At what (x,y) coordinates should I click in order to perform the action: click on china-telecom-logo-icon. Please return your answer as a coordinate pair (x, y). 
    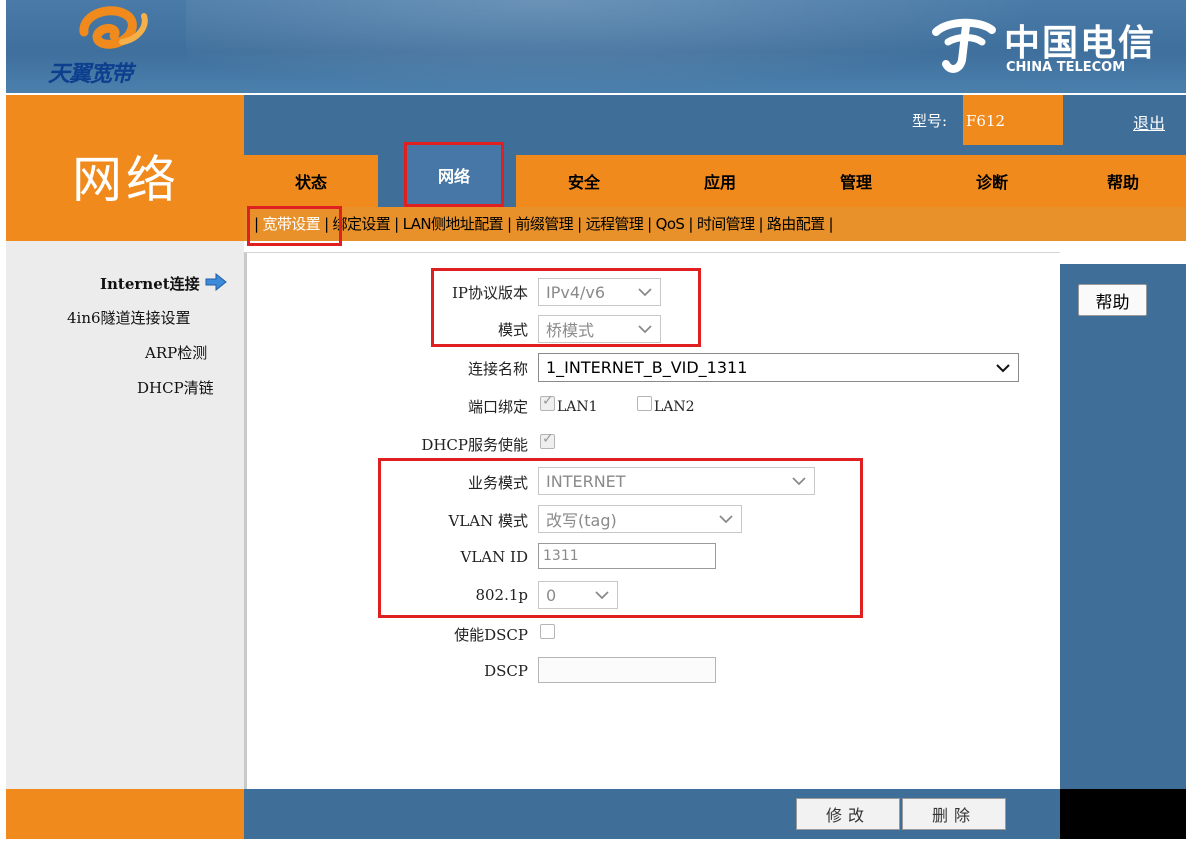
    Looking at the image, I should click on (964, 45).